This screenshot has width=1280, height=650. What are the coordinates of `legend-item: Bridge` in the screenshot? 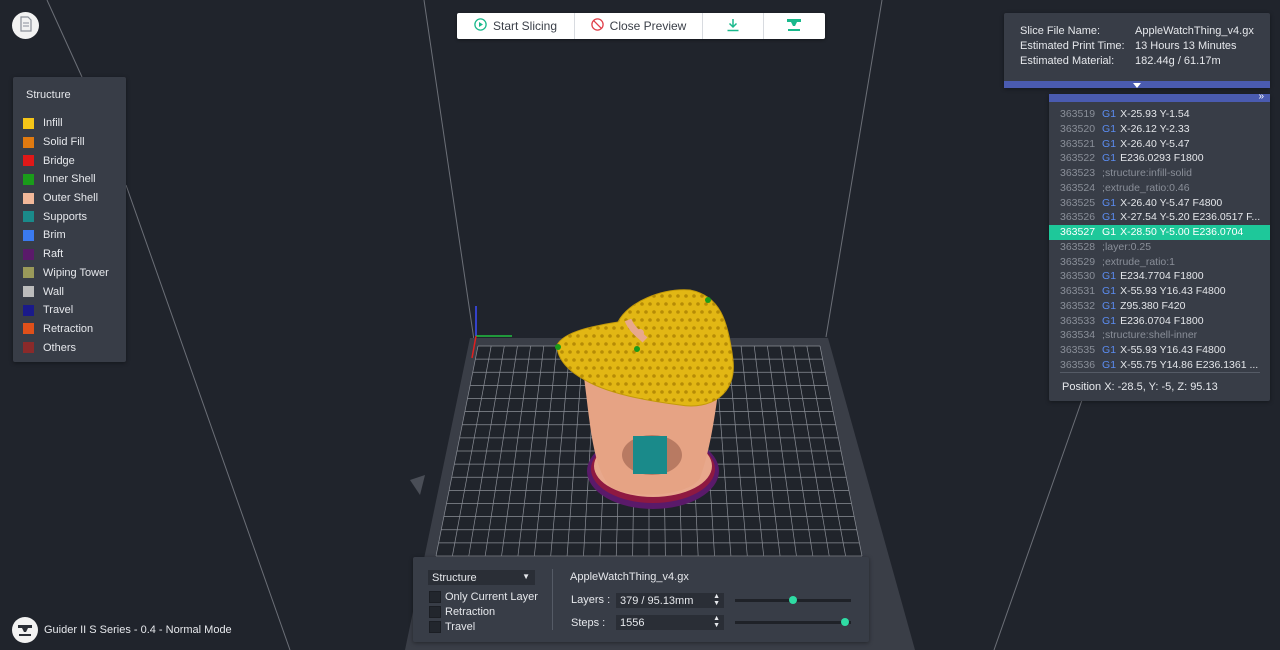 It's located at (66, 160).